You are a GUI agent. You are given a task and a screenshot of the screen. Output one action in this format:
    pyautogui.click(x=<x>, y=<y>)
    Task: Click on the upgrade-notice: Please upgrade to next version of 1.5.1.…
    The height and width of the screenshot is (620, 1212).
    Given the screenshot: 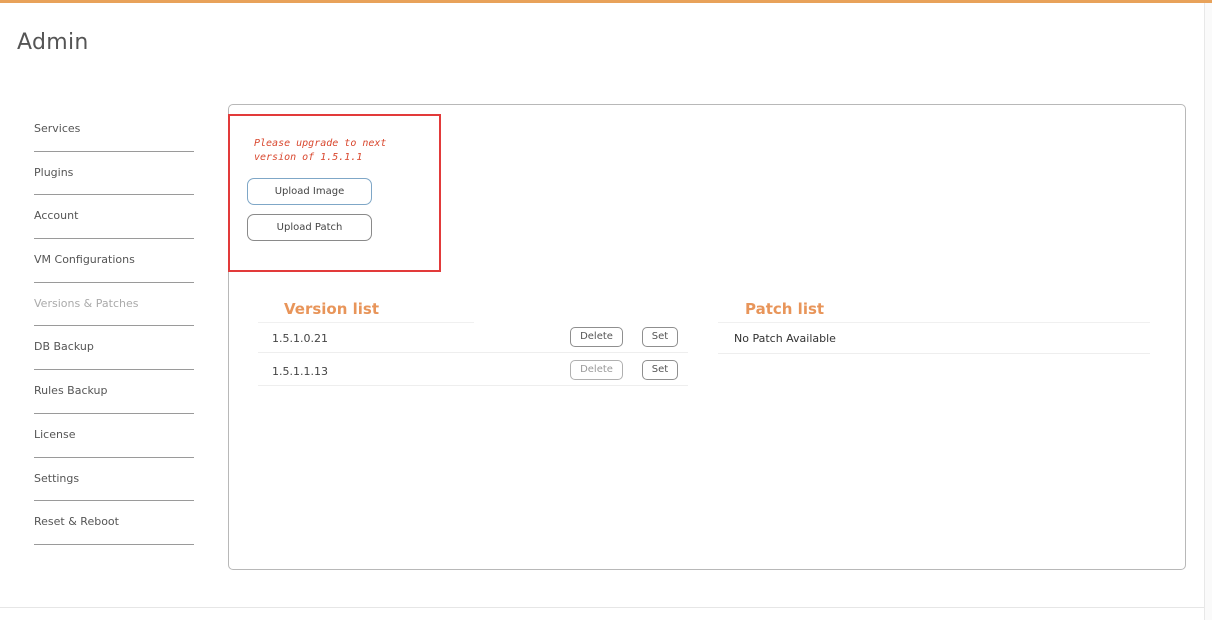 What is the action you would take?
    pyautogui.click(x=320, y=150)
    